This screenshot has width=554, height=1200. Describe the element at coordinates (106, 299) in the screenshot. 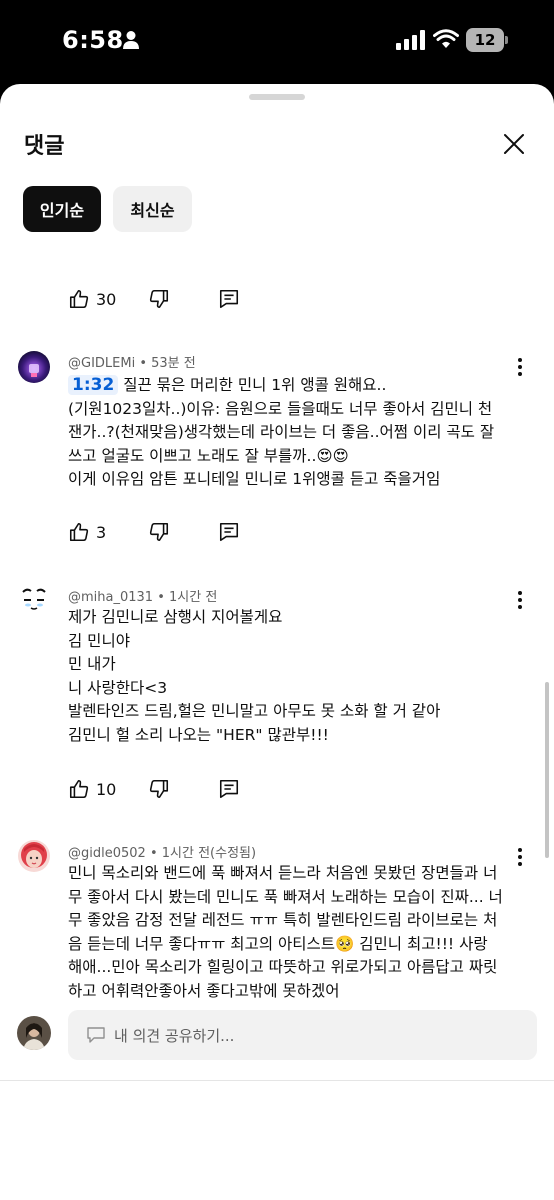

I see `like-count: 30` at that location.